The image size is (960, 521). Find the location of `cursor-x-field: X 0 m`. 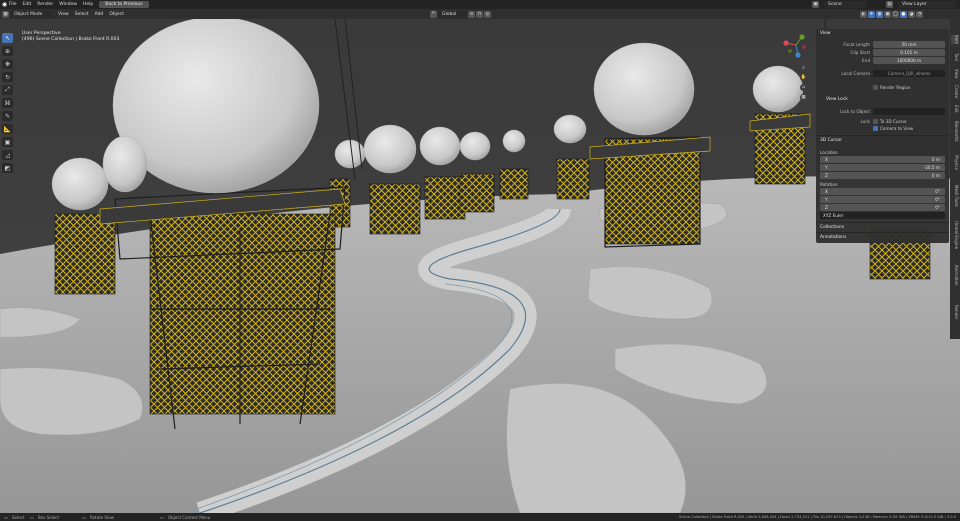

cursor-x-field: X 0 m is located at coordinates (882, 159).